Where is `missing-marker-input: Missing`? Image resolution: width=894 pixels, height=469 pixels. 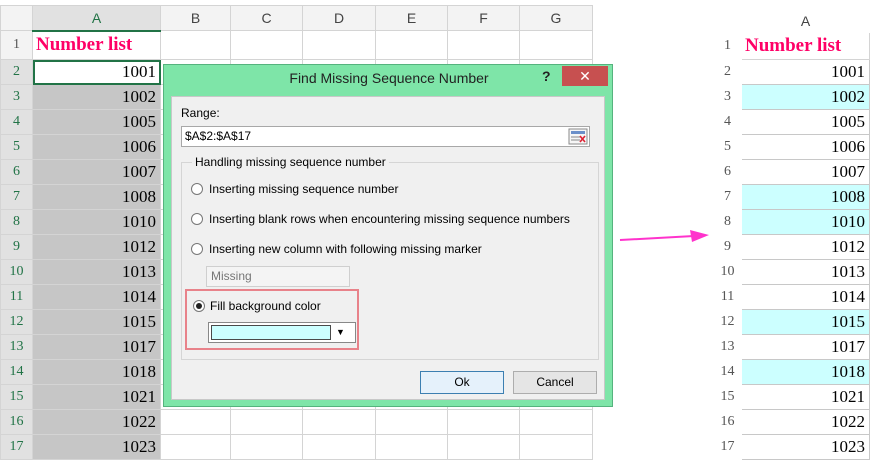 missing-marker-input: Missing is located at coordinates (278, 276).